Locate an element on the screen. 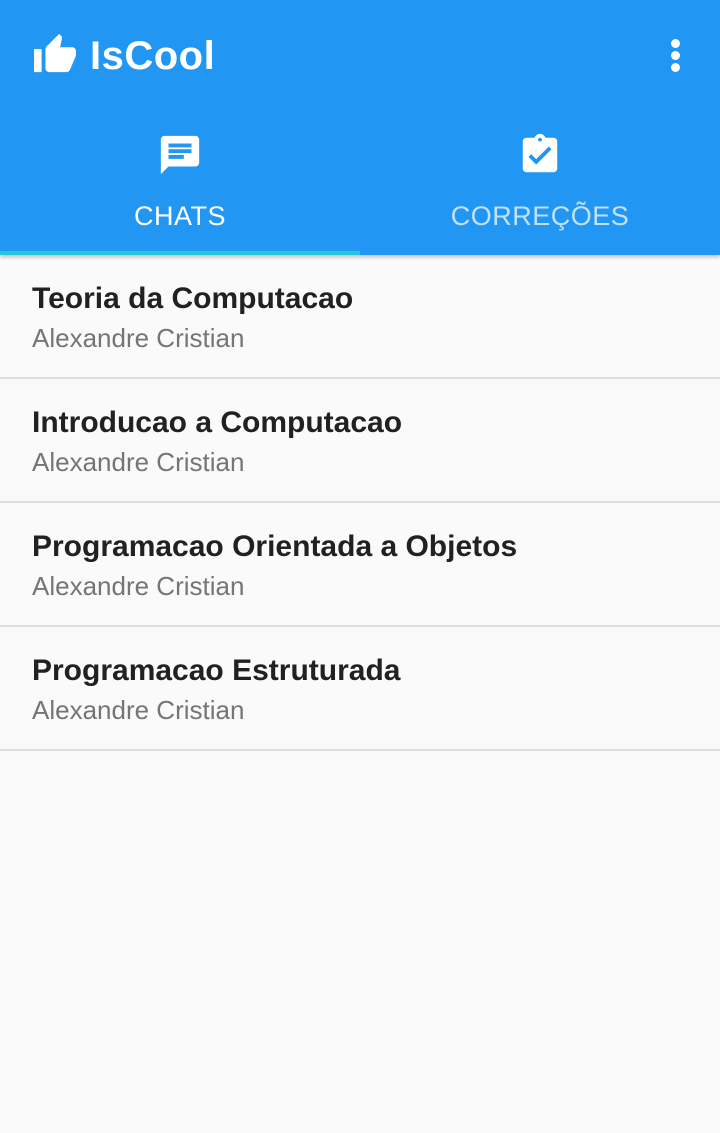  tab-correcoes-label: CORREÇÕES is located at coordinates (540, 216).